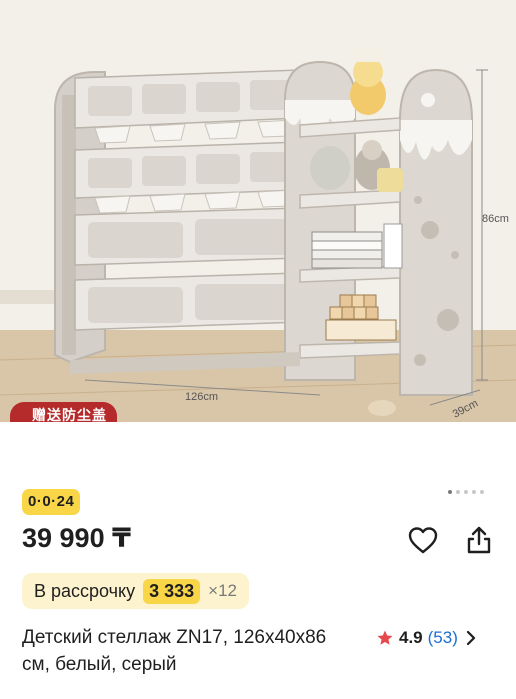  Describe the element at coordinates (172, 591) in the screenshot. I see `installment-amount: 3 333` at that location.